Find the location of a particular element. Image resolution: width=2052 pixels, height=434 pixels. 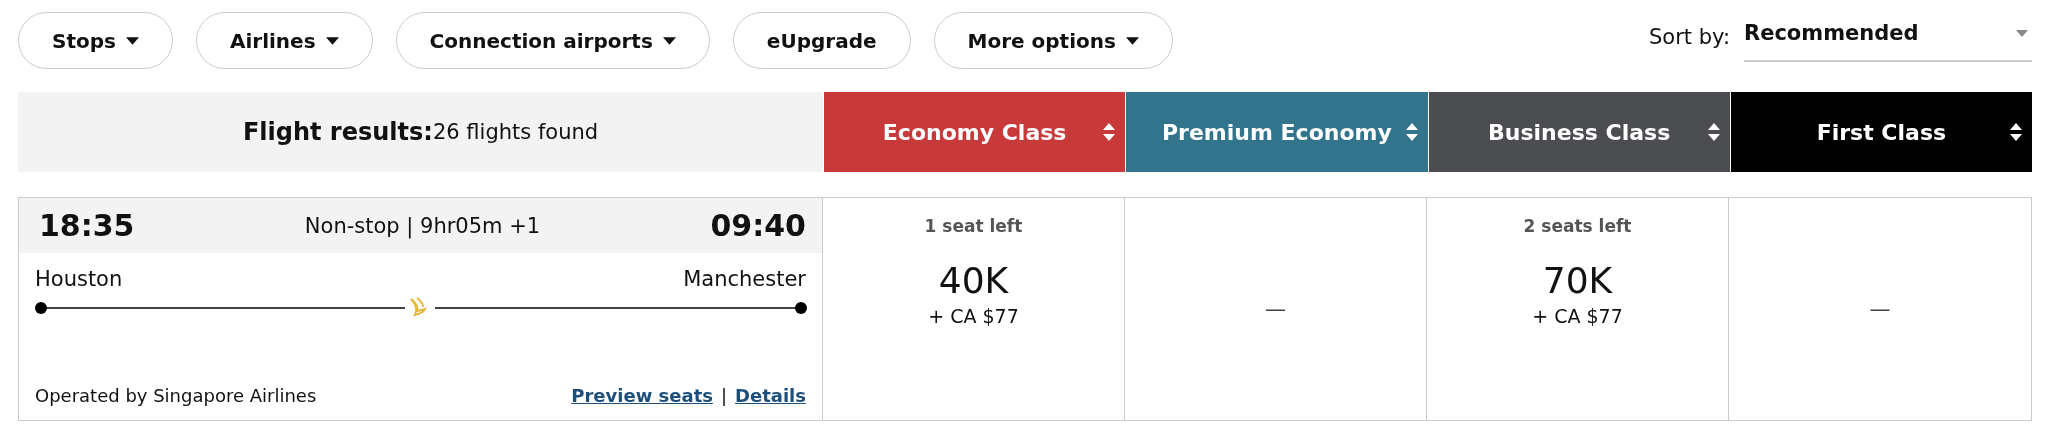

cabin-header: Economy Class is located at coordinates (975, 132).